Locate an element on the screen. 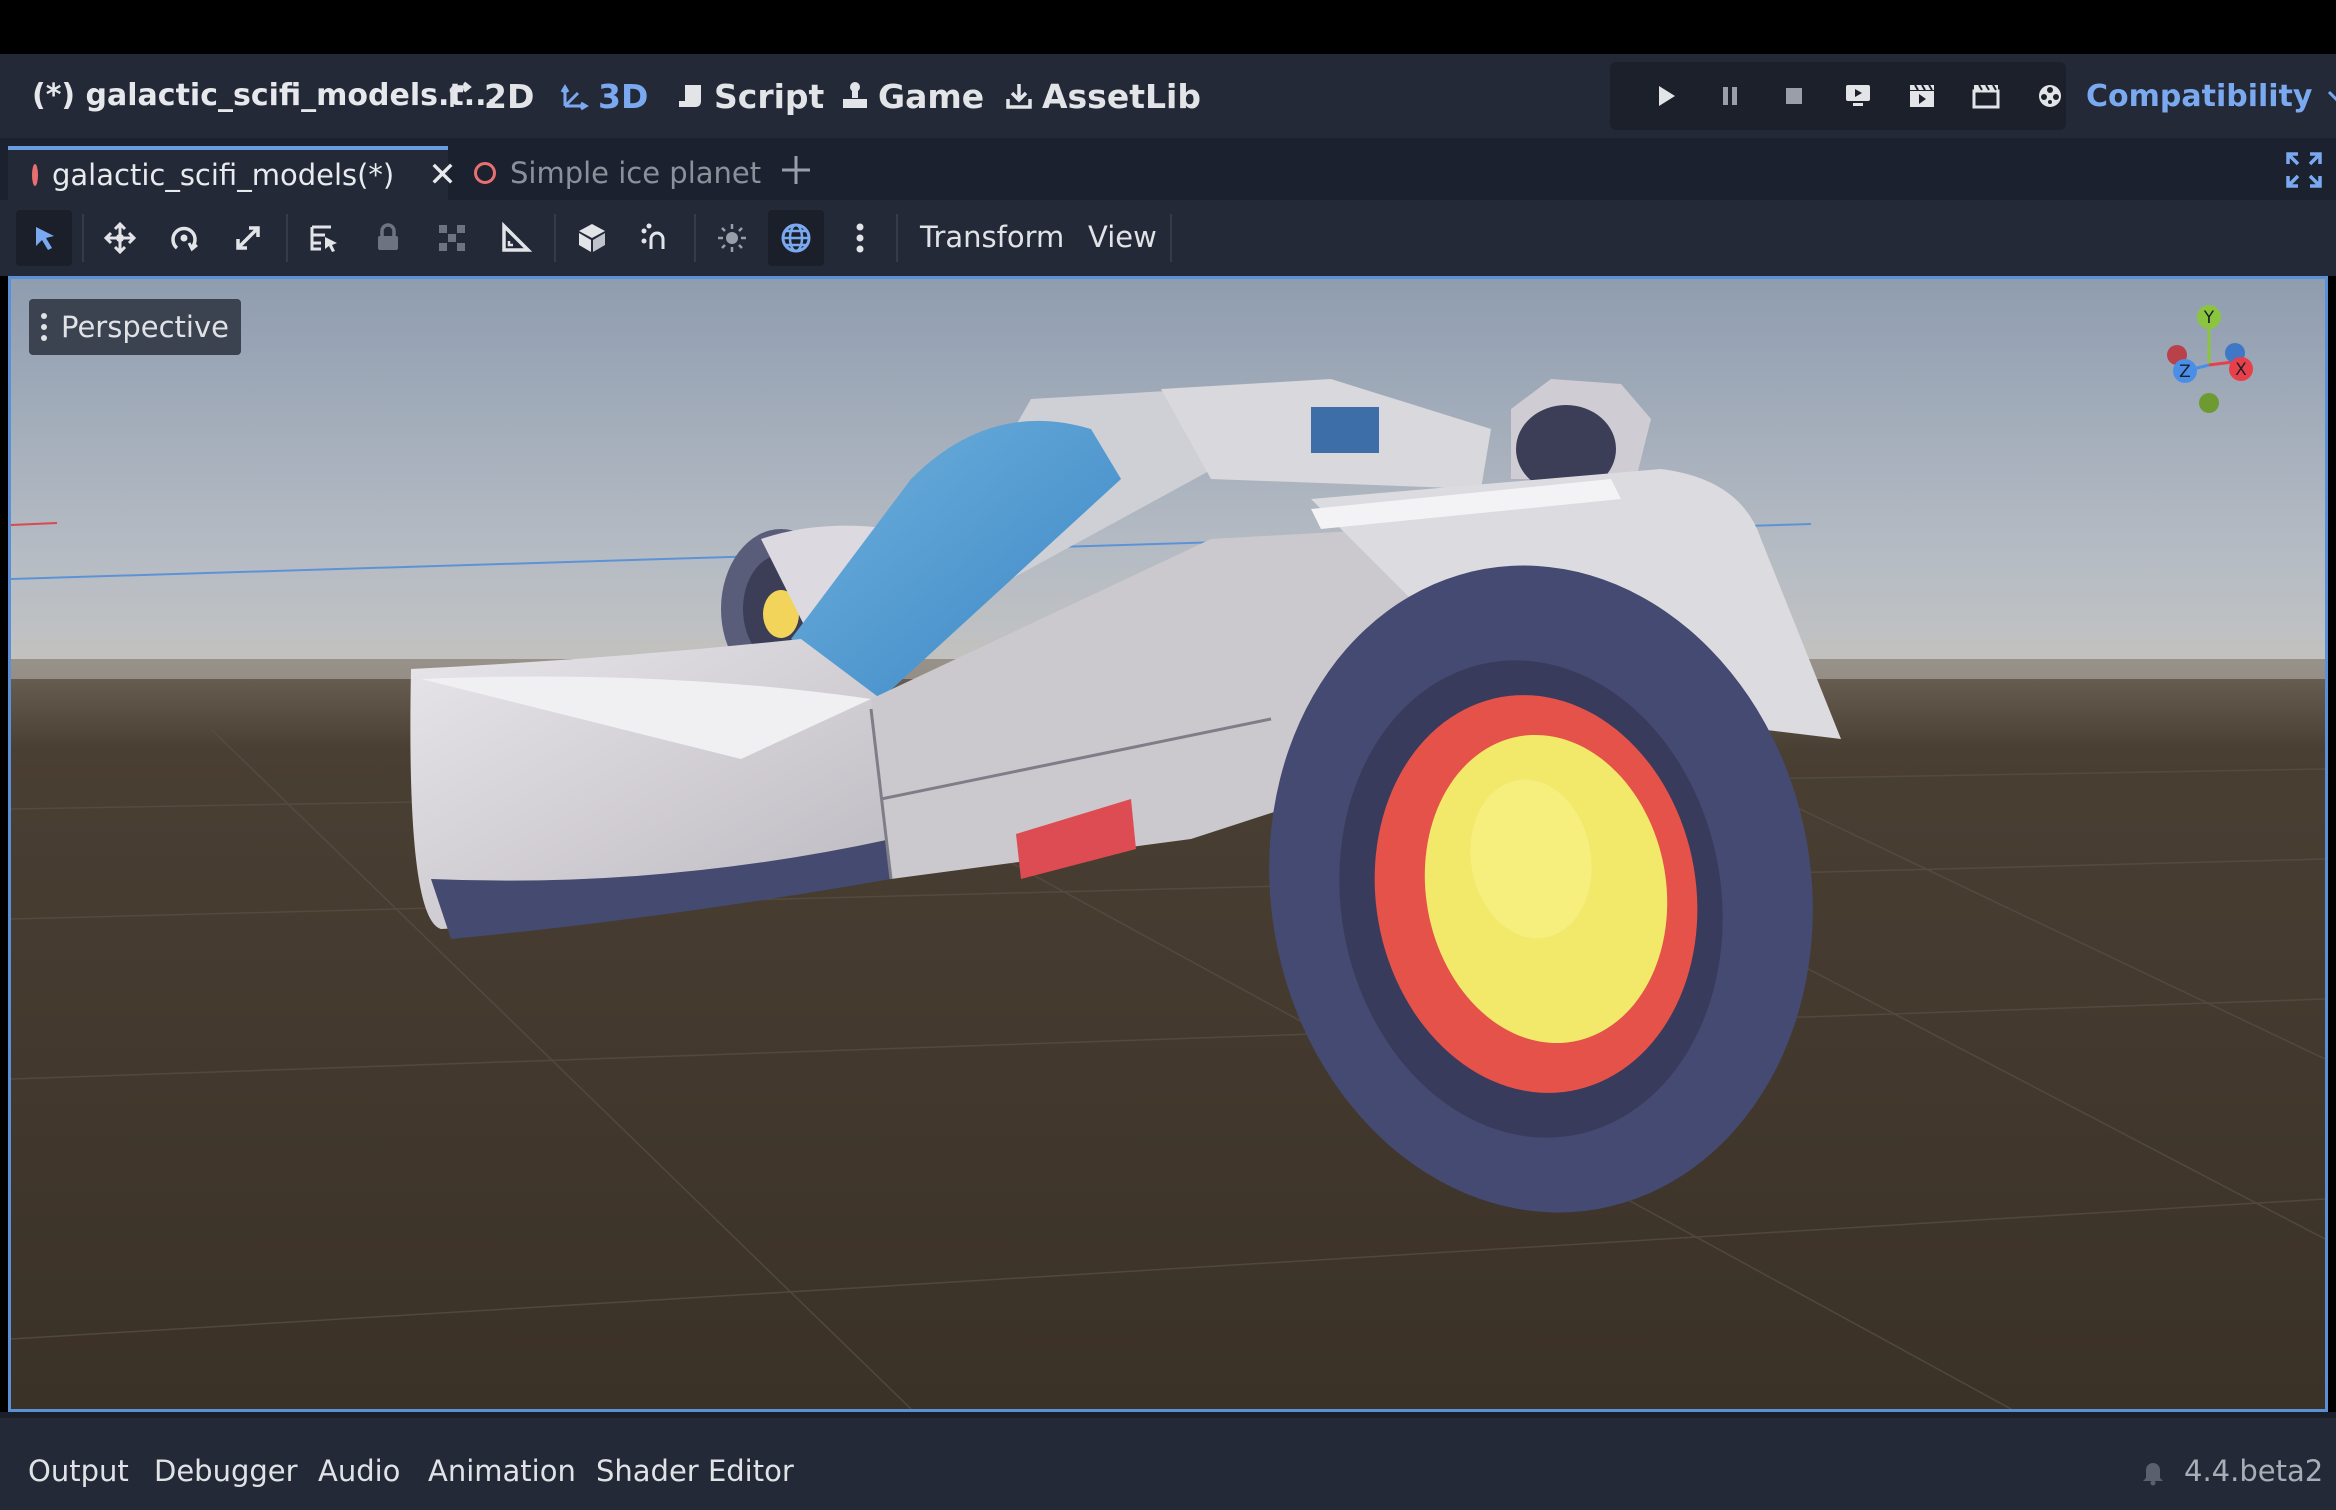 The height and width of the screenshot is (1510, 2336). move-mode-button is located at coordinates (120, 238).